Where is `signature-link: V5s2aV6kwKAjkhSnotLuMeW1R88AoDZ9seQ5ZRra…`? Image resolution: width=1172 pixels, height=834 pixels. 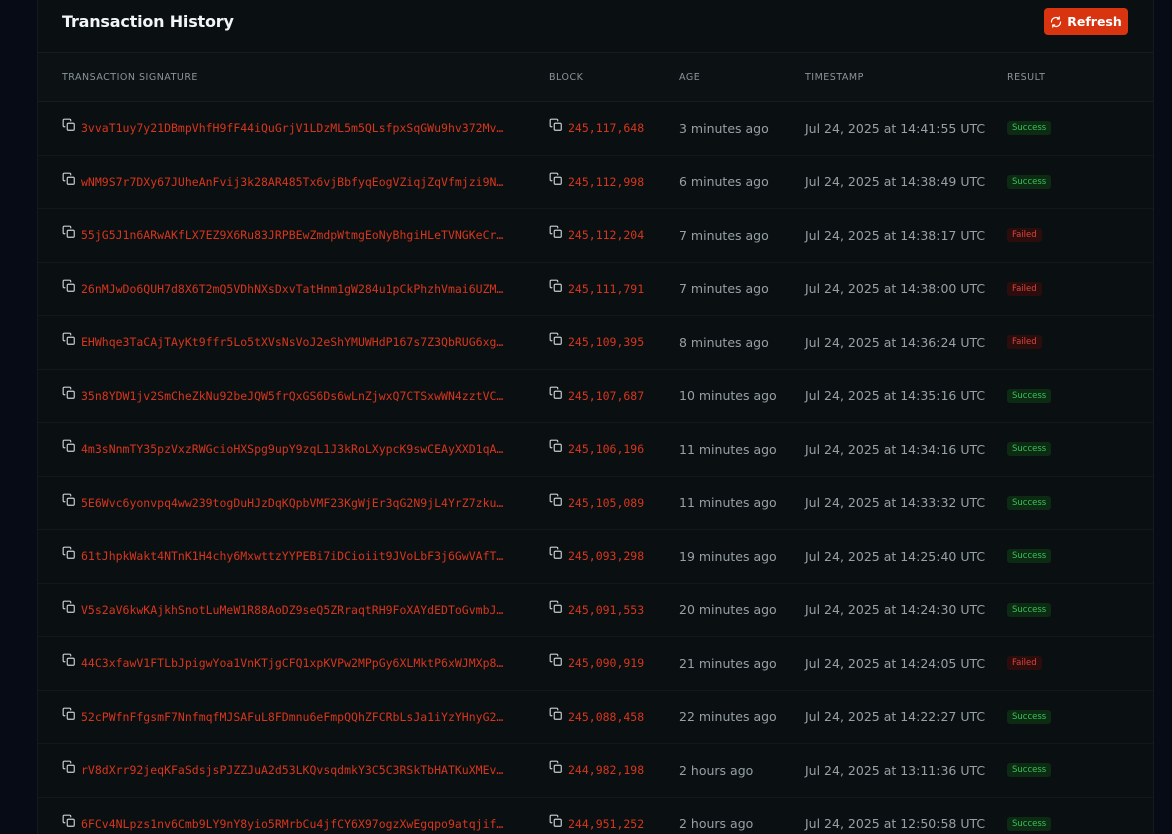 signature-link: V5s2aV6kwKAjkhSnotLuMeW1R88AoDZ9seQ5ZRra… is located at coordinates (301, 610).